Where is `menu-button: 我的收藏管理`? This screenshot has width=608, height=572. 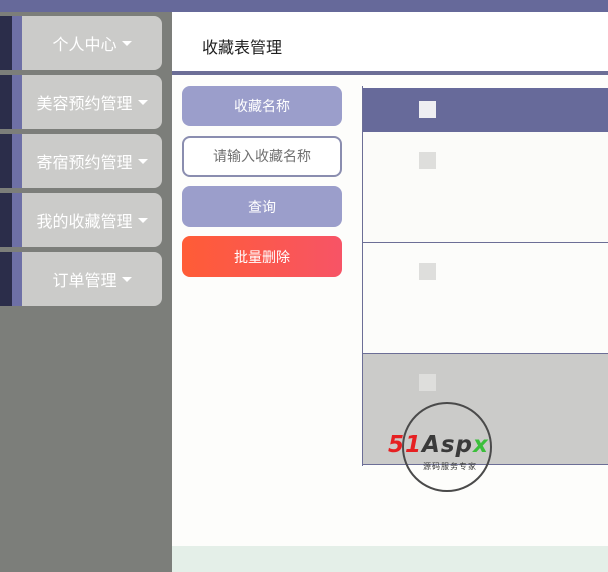 menu-button: 我的收藏管理 is located at coordinates (92, 220).